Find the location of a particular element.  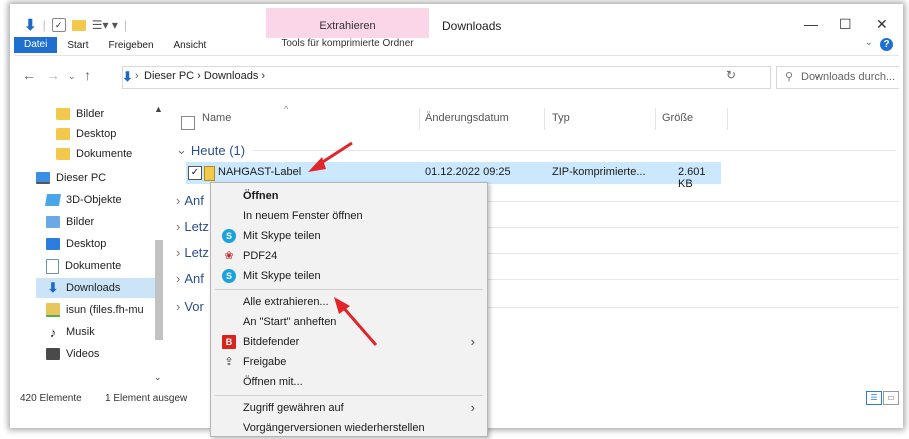

quick-access-toolbar: ⬇ | ✓ ☰▾ ▾ | is located at coordinates (75, 25).